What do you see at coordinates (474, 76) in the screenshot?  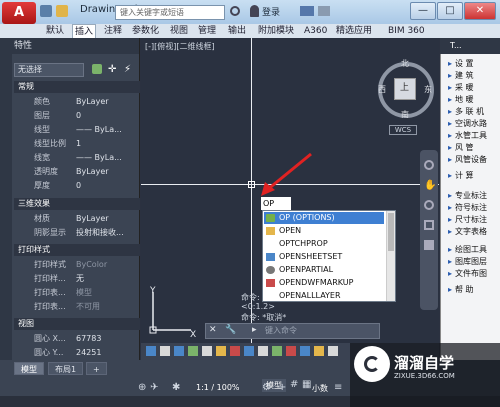 I see `palette-item: ▸ 建 筑` at bounding box center [474, 76].